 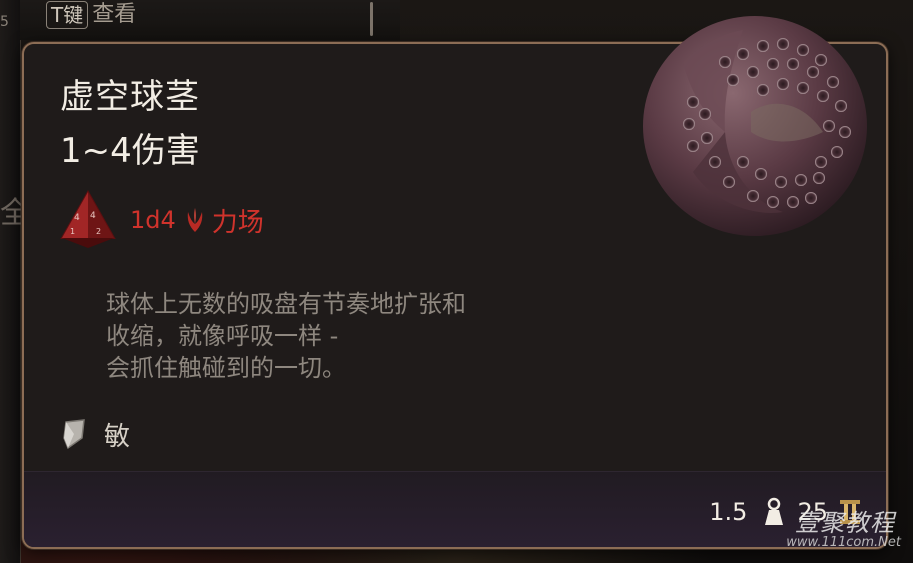 I want to click on svg-text: 2, so click(x=98, y=231).